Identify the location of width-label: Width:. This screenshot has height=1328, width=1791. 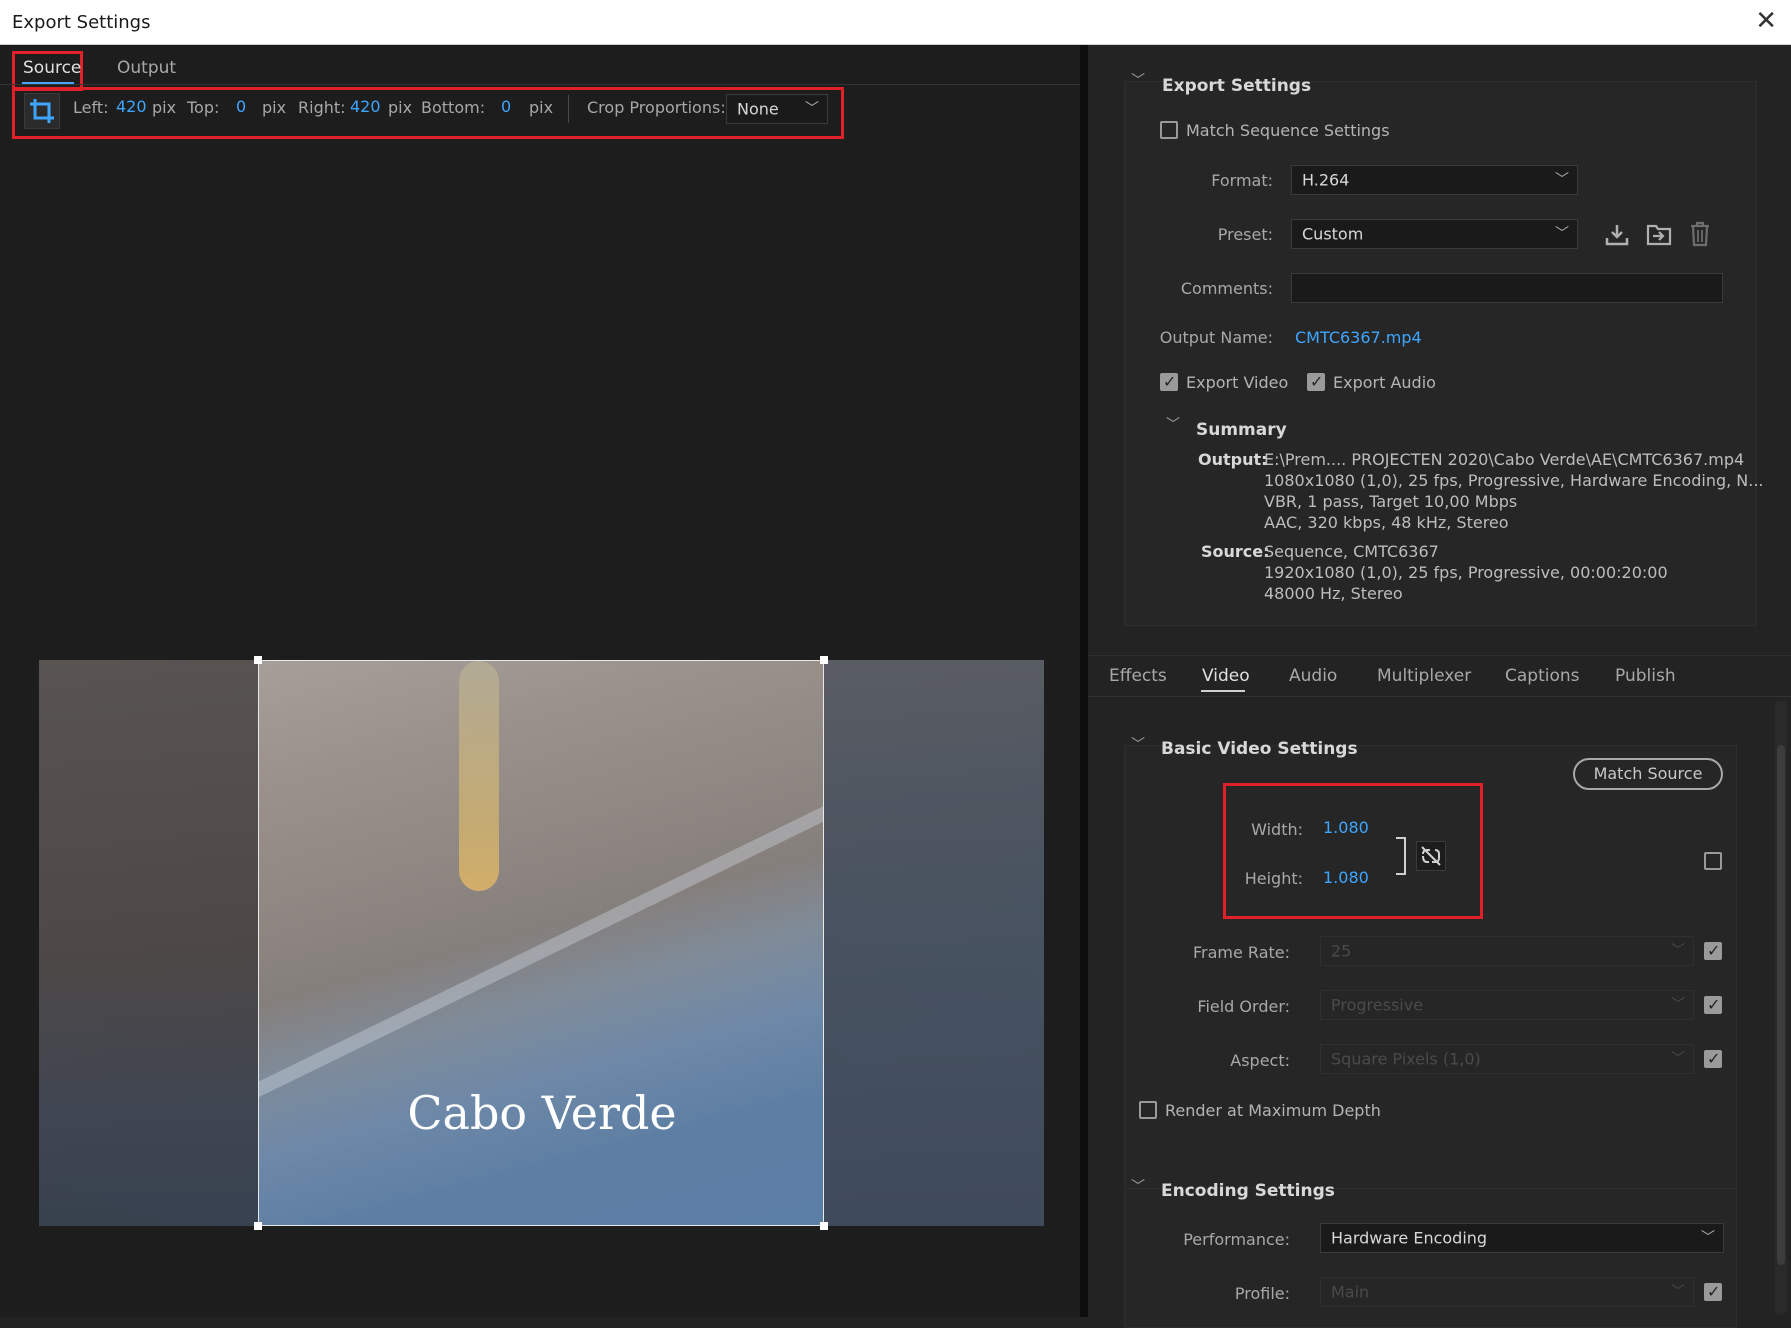
(1277, 829).